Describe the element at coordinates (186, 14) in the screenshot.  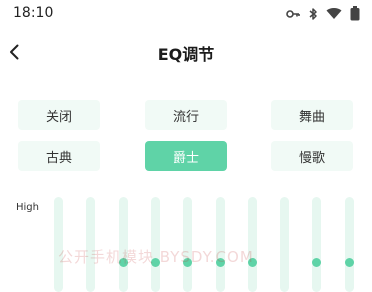
I see `status-bar: 18:10` at that location.